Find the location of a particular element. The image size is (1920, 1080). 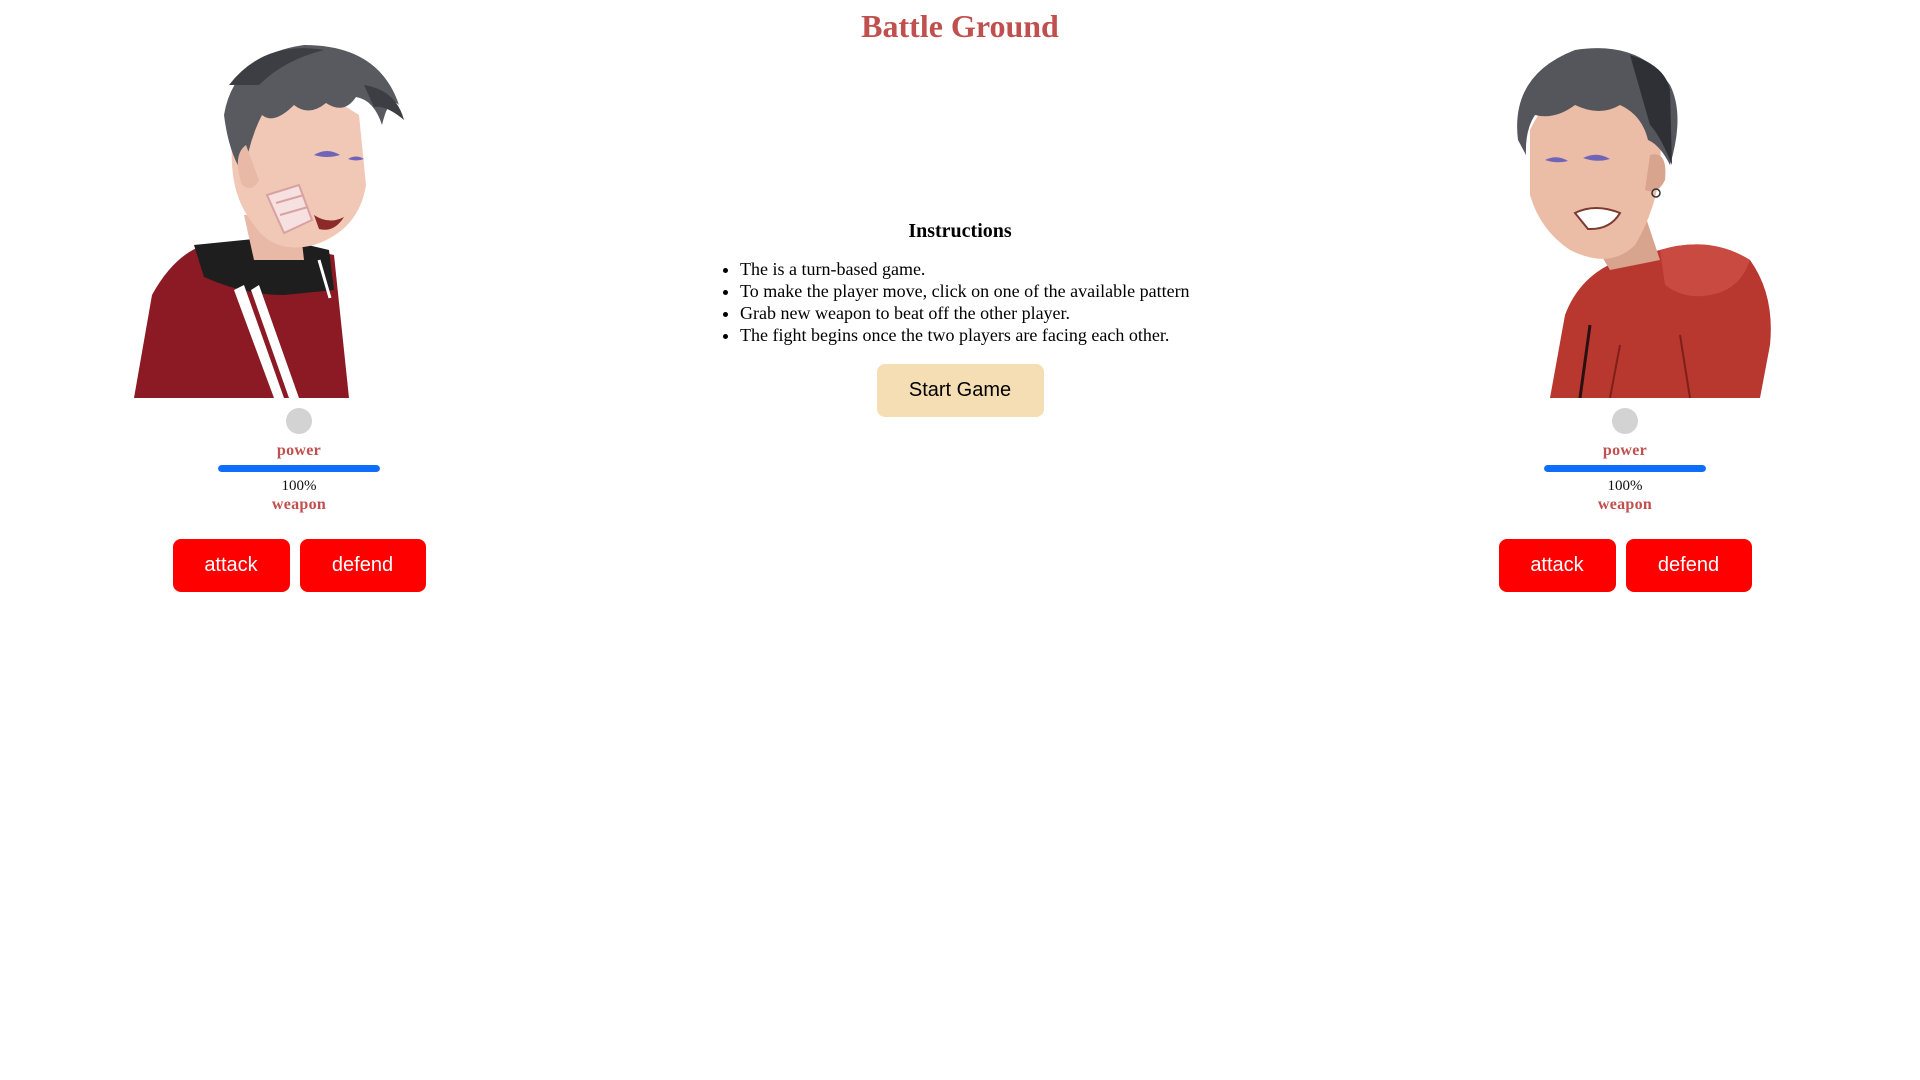

player-two-portrait is located at coordinates (1625, 221).